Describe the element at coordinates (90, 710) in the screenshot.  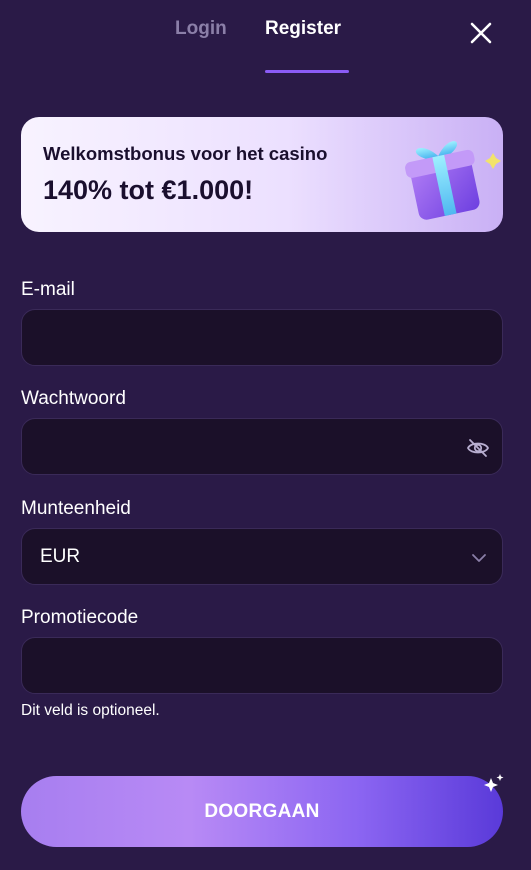
I see `promo-hint: Dit veld is optioneel.` at that location.